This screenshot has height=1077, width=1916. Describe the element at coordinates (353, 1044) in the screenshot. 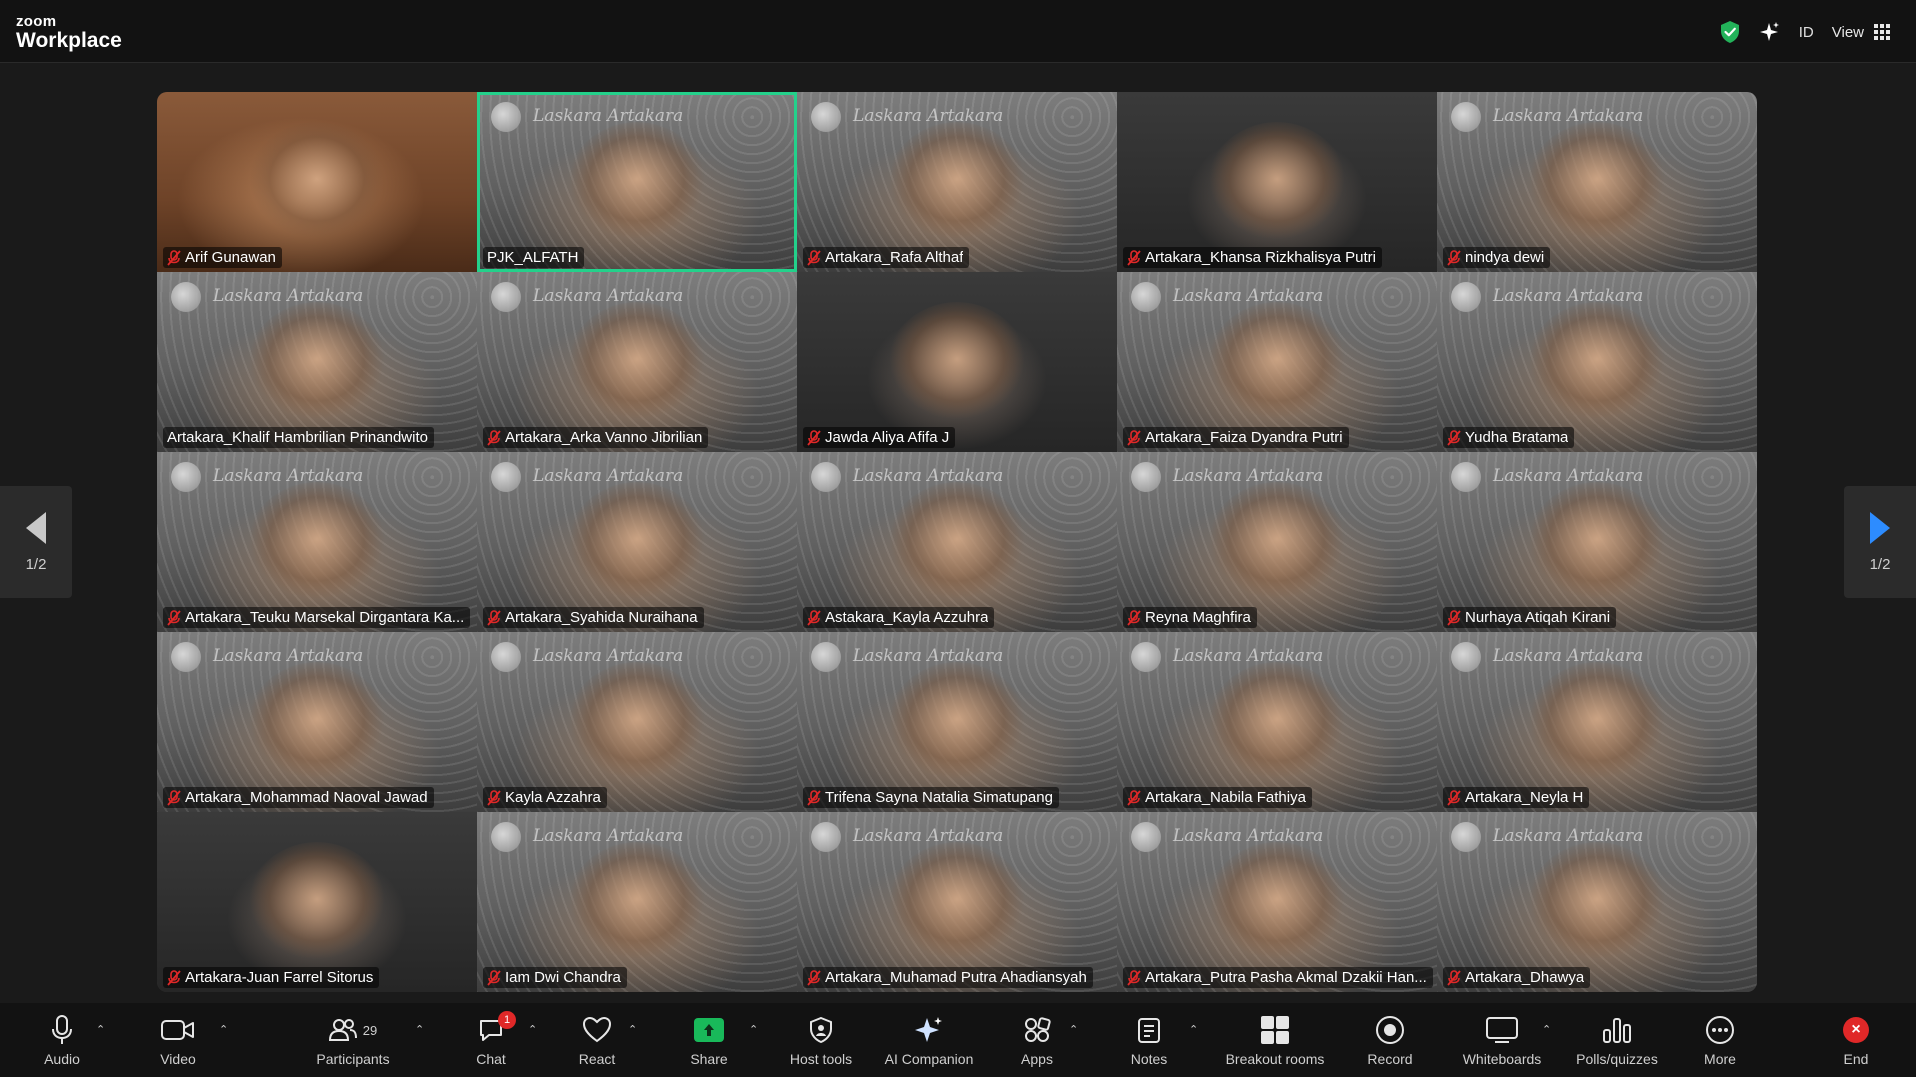

I see `participants-button: 29 Participants` at that location.